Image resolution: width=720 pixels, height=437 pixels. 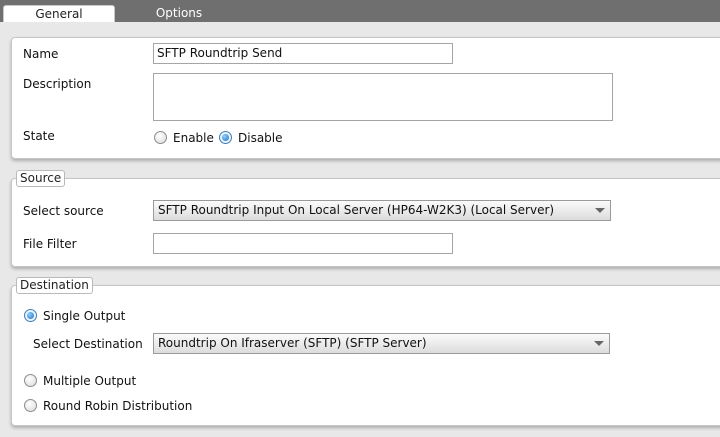 I want to click on enable-radio, so click(x=160, y=137).